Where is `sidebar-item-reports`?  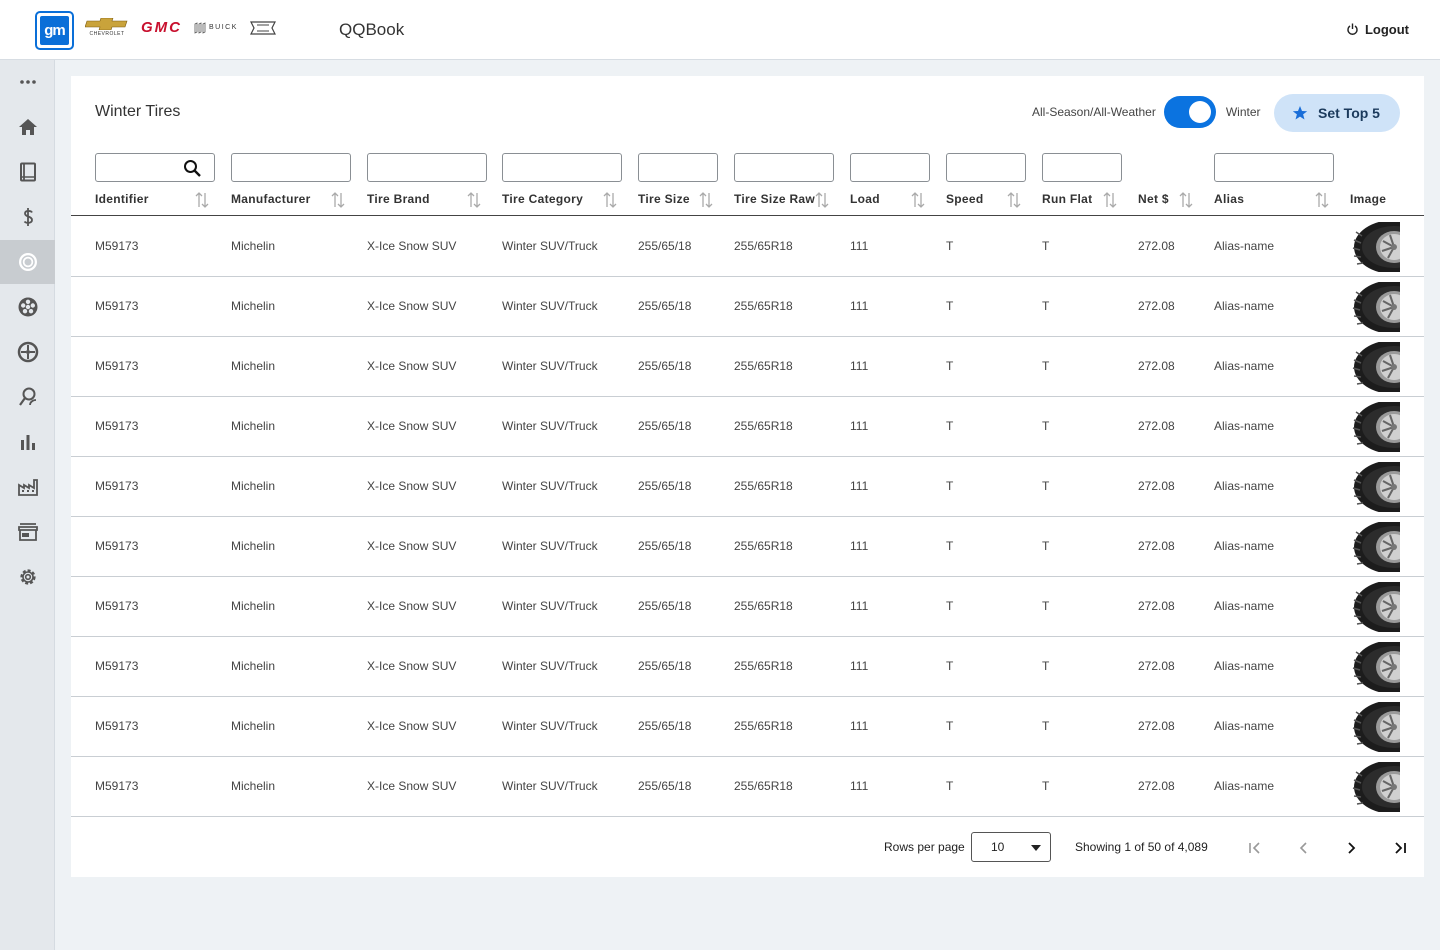
sidebar-item-reports is located at coordinates (27, 442).